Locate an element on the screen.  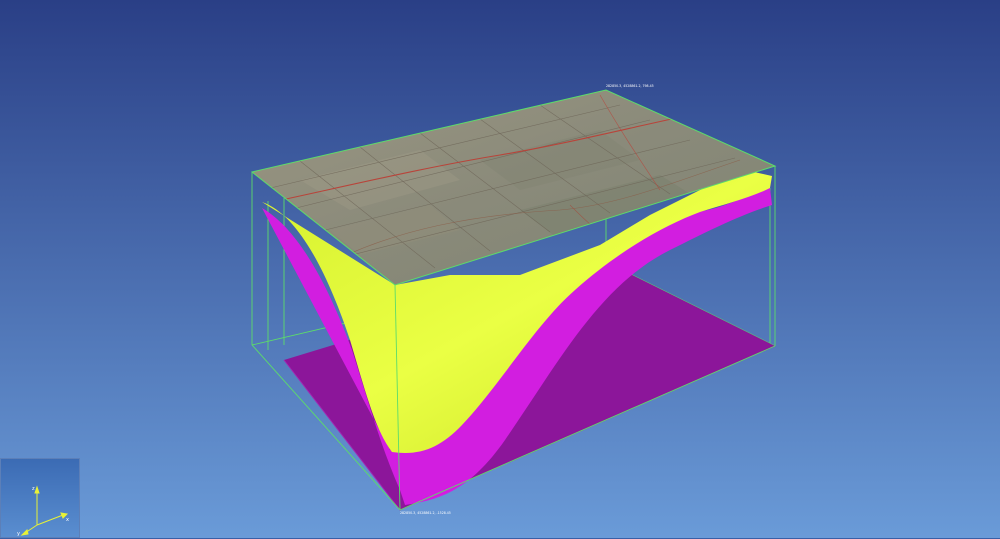
bottom-corner-coordinate-label: 282850.3, 4528861.2, -1528.45 is located at coordinates (425, 513).